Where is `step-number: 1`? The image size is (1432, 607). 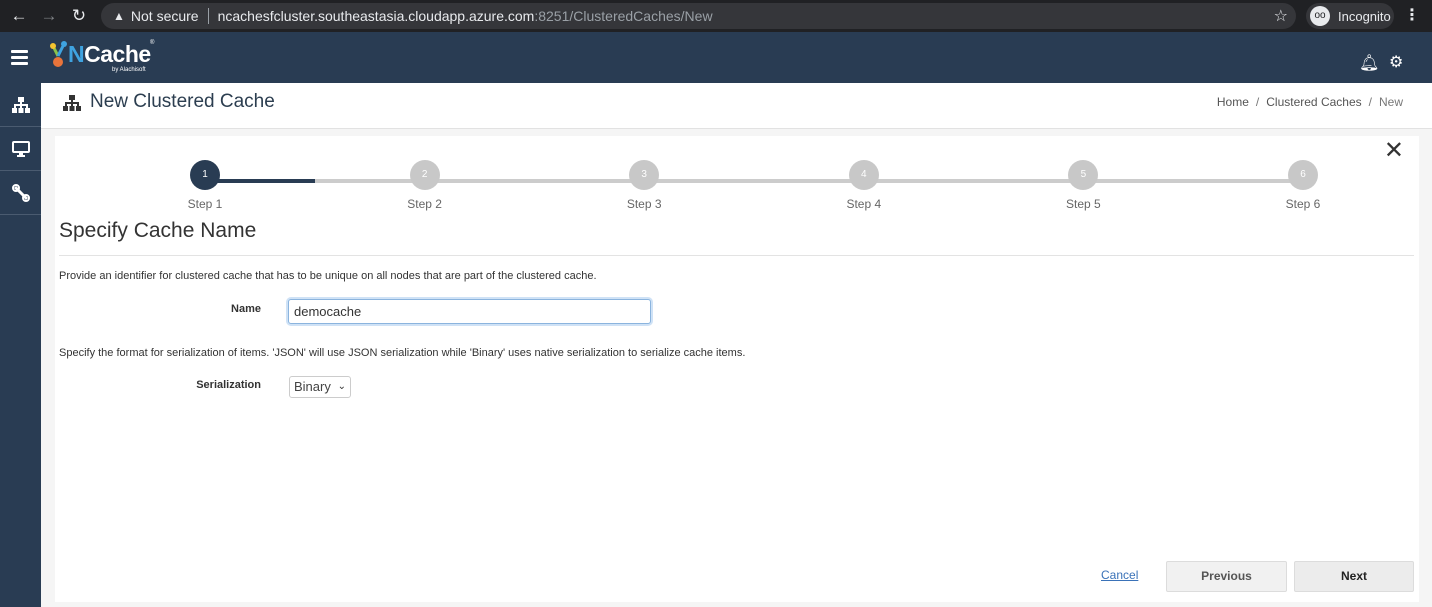
step-number: 1 is located at coordinates (205, 175).